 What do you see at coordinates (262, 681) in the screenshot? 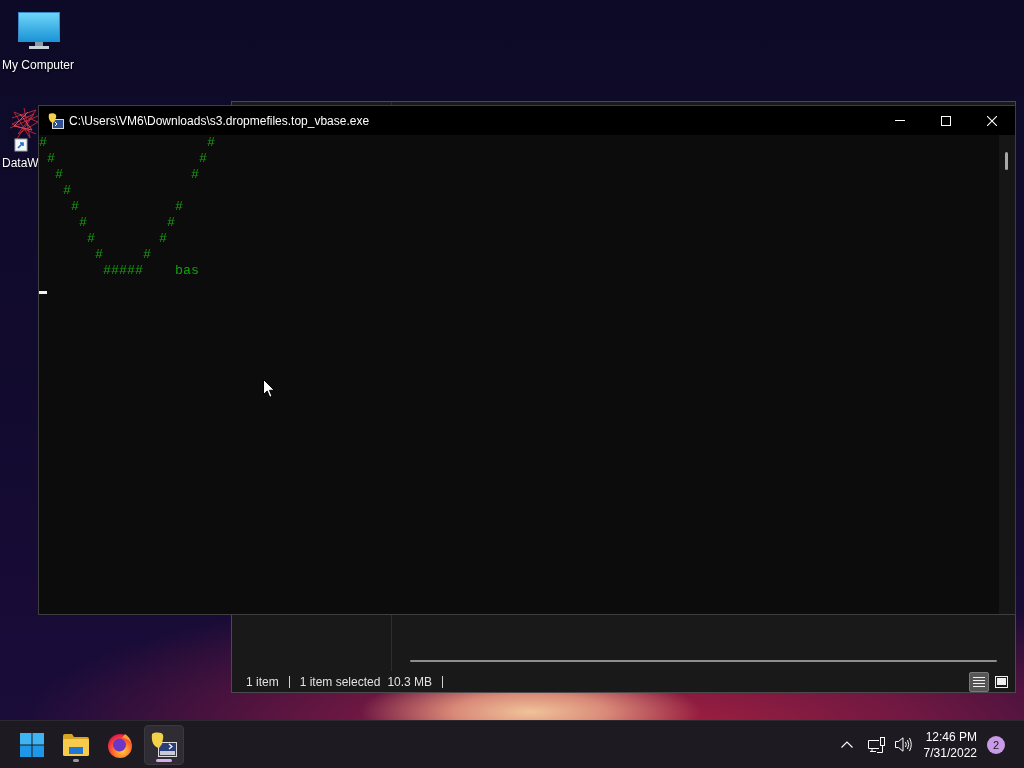
I see `status-item-count: 1 item` at bounding box center [262, 681].